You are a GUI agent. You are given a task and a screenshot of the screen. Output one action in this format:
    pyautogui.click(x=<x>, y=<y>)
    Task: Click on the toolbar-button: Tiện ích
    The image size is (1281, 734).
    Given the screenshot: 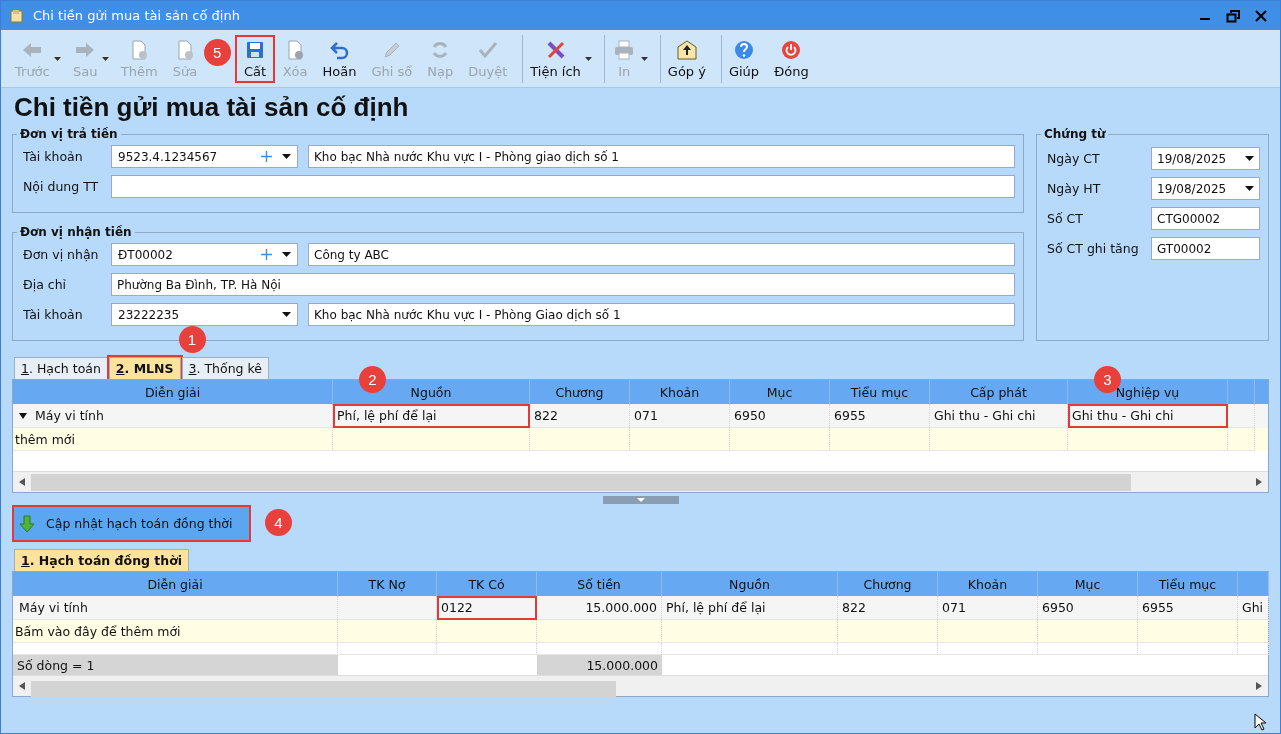 What is the action you would take?
    pyautogui.click(x=555, y=58)
    